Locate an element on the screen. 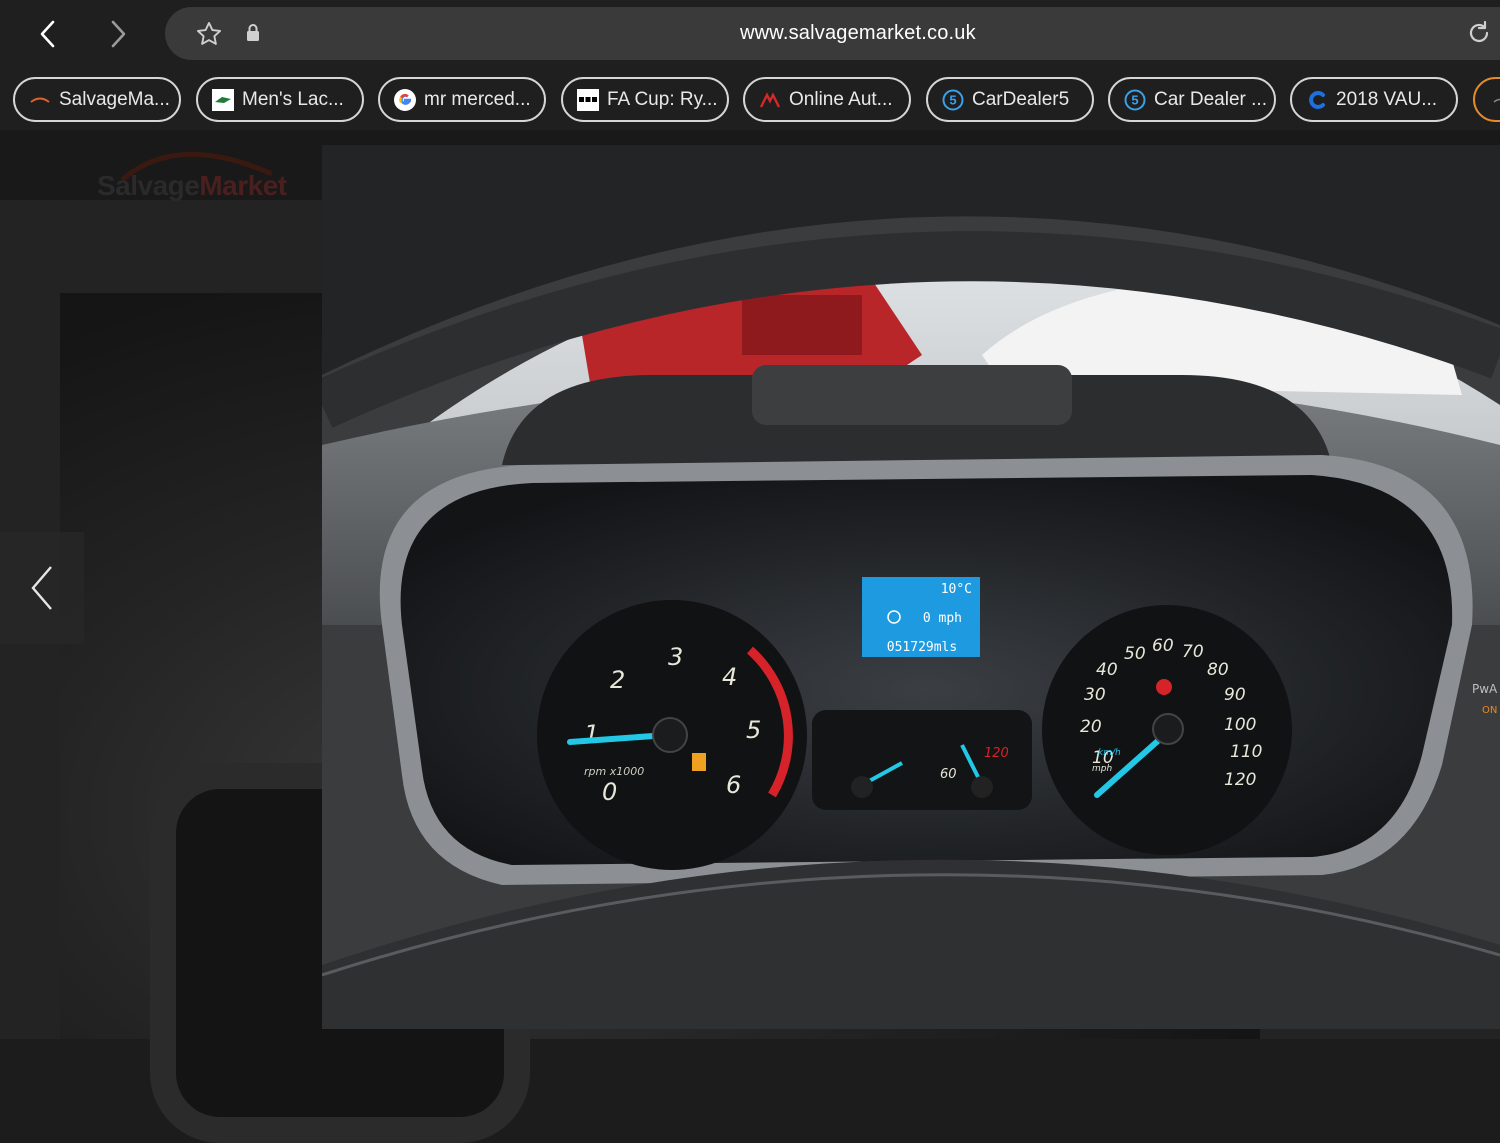 The image size is (1500, 1143). chevron-right-icon is located at coordinates (118, 34).